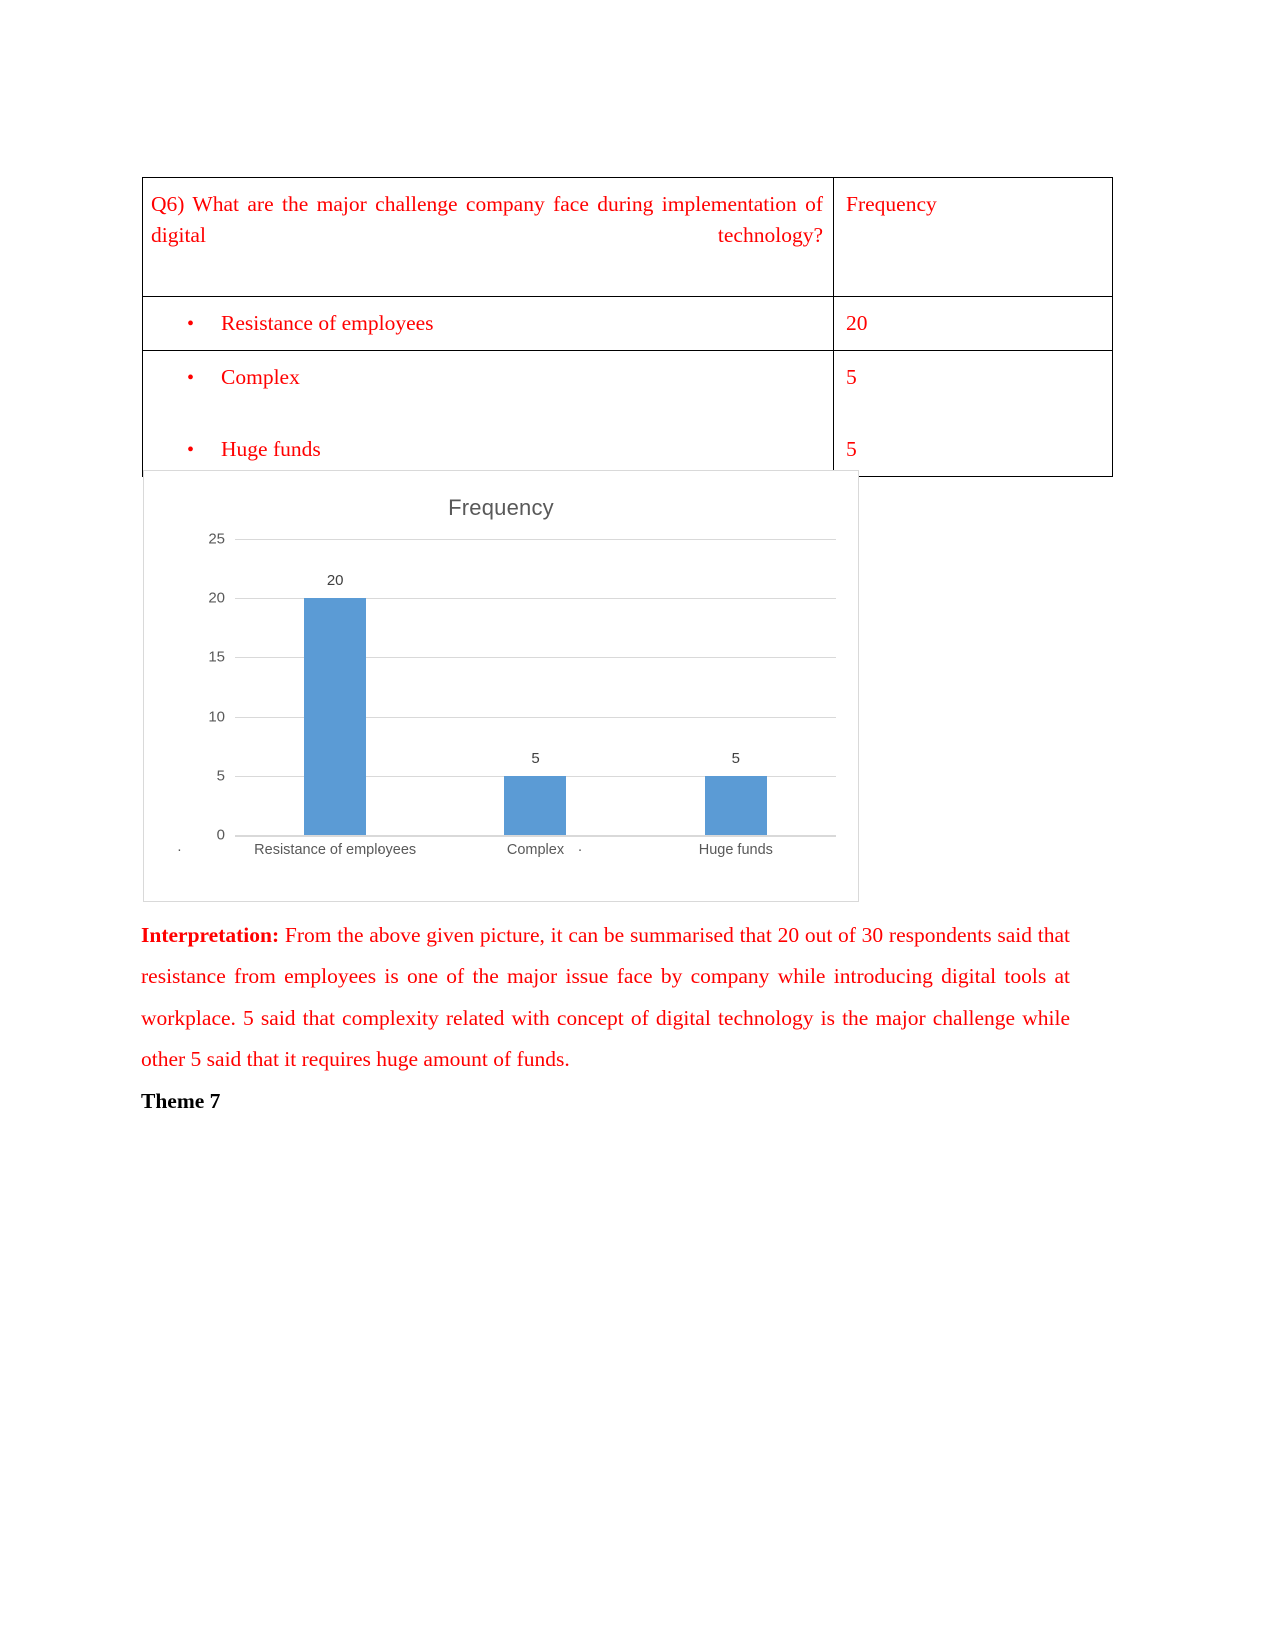 The height and width of the screenshot is (1650, 1275). Describe the element at coordinates (335, 581) in the screenshot. I see `chart-bar-value-label: 20` at that location.